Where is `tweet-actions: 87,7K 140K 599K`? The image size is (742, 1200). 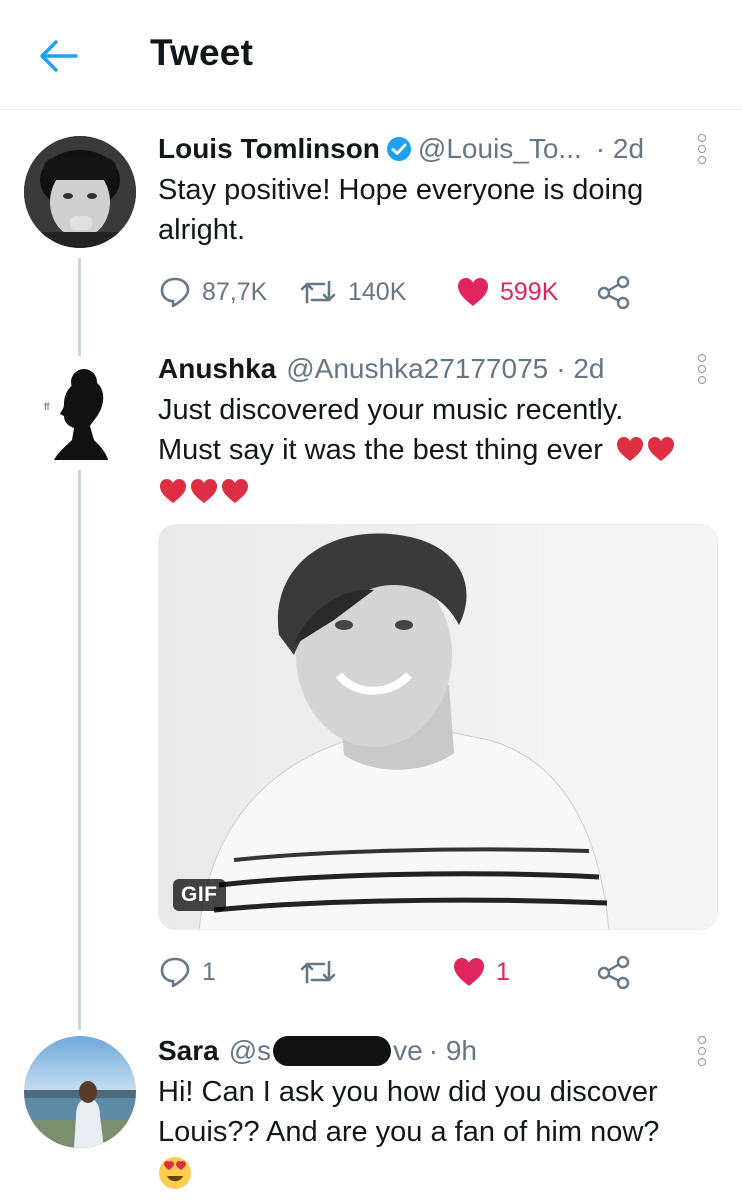 tweet-actions: 87,7K 140K 599K is located at coordinates (438, 292).